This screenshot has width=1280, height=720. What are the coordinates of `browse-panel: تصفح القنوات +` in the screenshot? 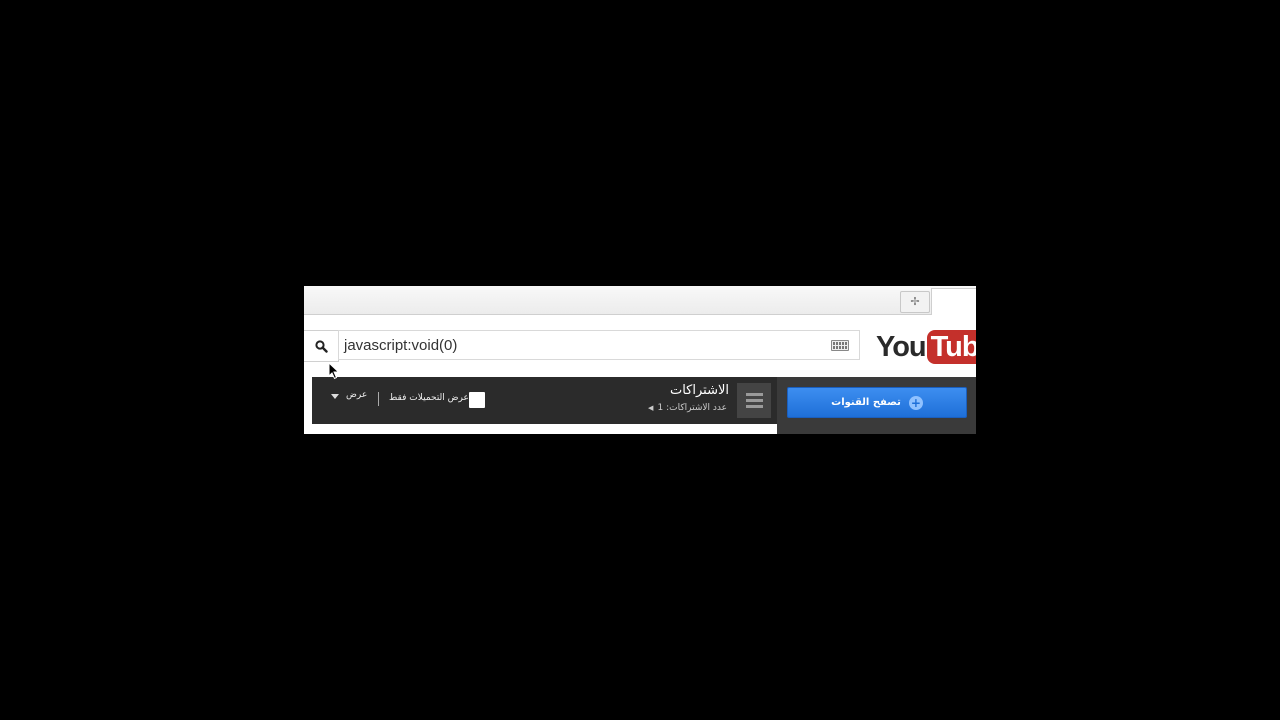 It's located at (876, 405).